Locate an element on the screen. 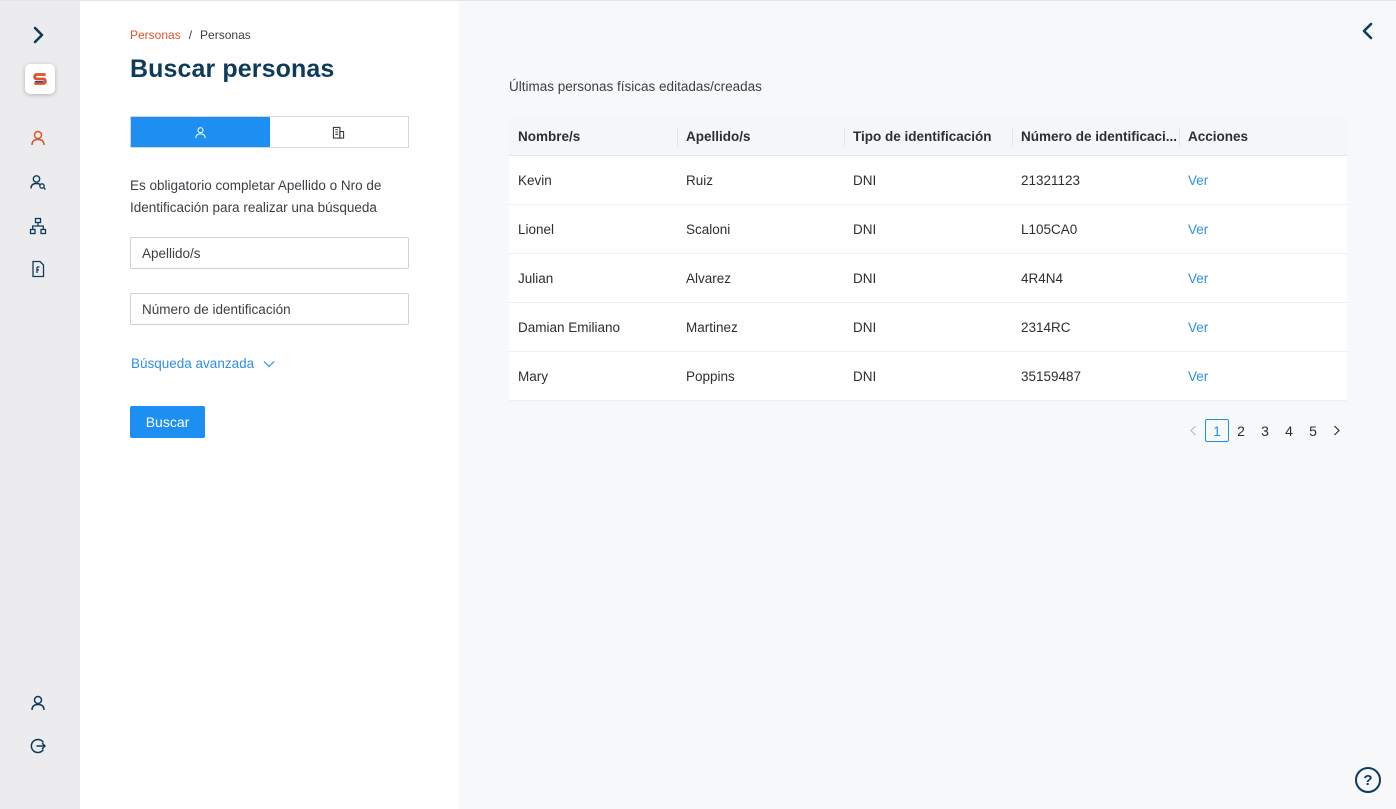 This screenshot has width=1396, height=809. cell-numero: 2314RC is located at coordinates (1046, 327).